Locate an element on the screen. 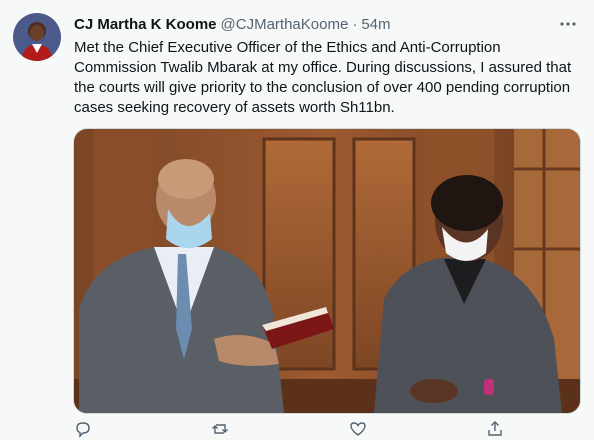 Image resolution: width=594 pixels, height=440 pixels. tweet-header: CJ Martha K Koome @CJMarthaKoome · 54m is located at coordinates (327, 24).